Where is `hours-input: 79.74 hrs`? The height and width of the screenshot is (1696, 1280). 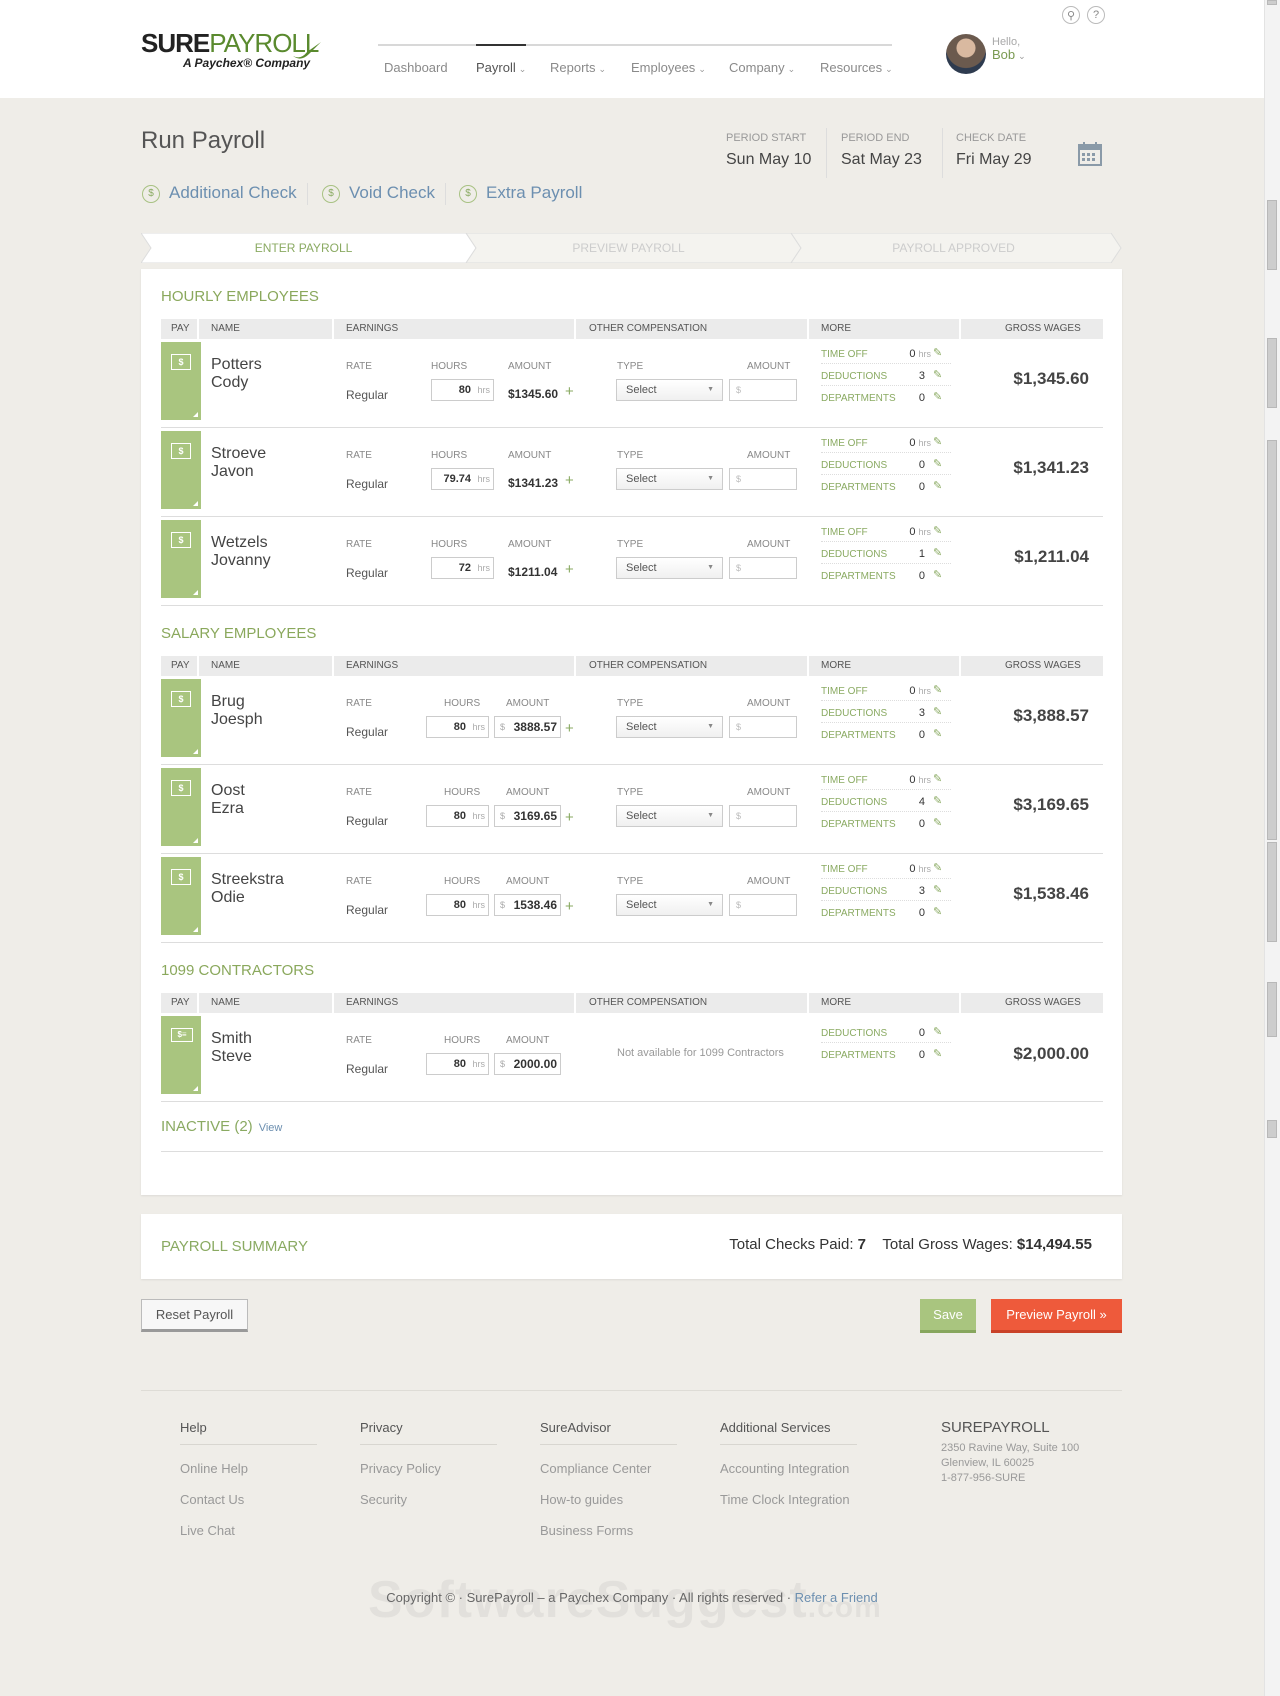 hours-input: 79.74 hrs is located at coordinates (462, 479).